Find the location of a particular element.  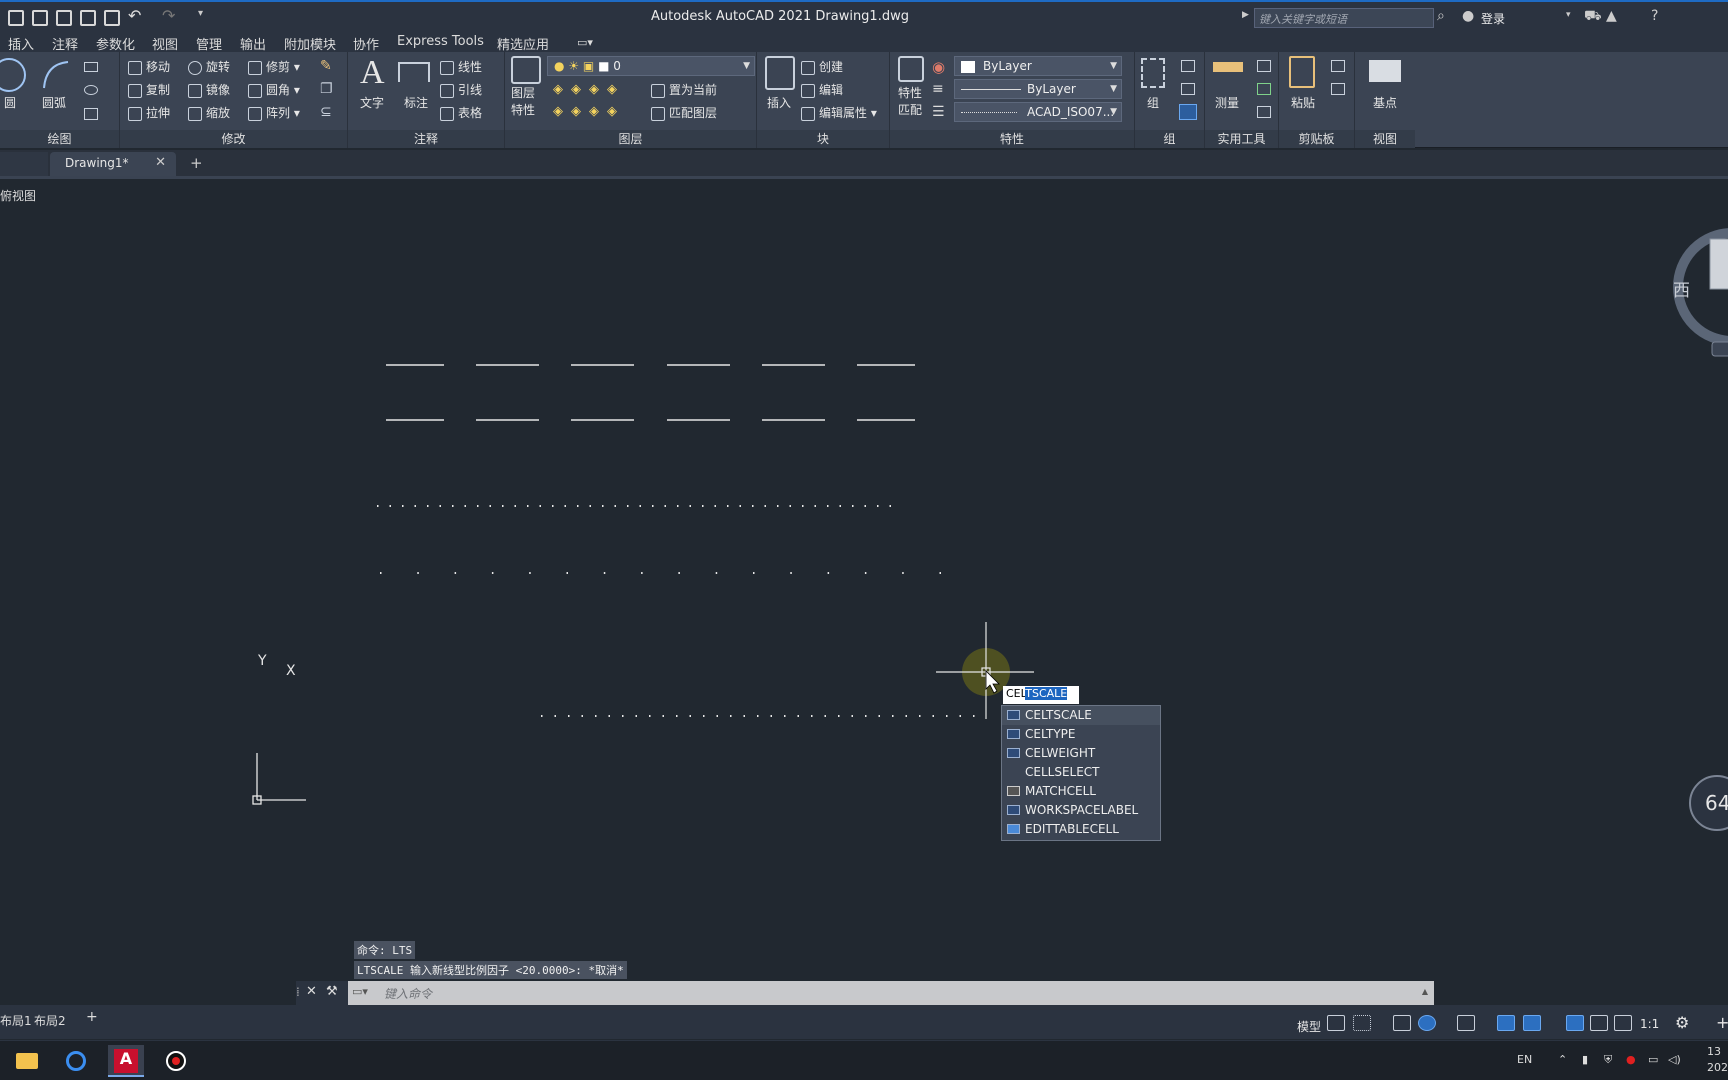

dimension-icon is located at coordinates (414, 72).